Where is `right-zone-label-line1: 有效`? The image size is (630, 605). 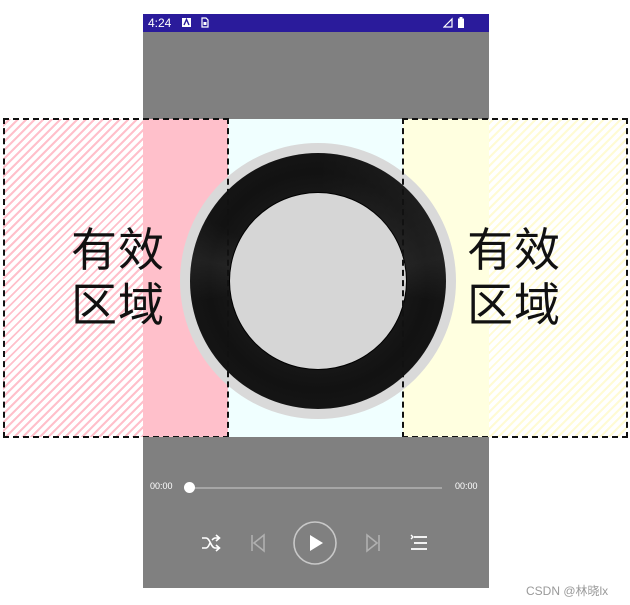
right-zone-label-line1: 有效 is located at coordinates (514, 250).